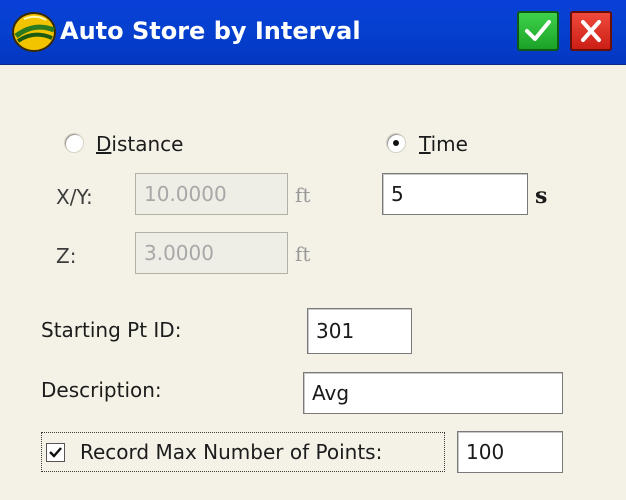 Image resolution: width=626 pixels, height=500 pixels. What do you see at coordinates (74, 143) in the screenshot?
I see `distance-radio` at bounding box center [74, 143].